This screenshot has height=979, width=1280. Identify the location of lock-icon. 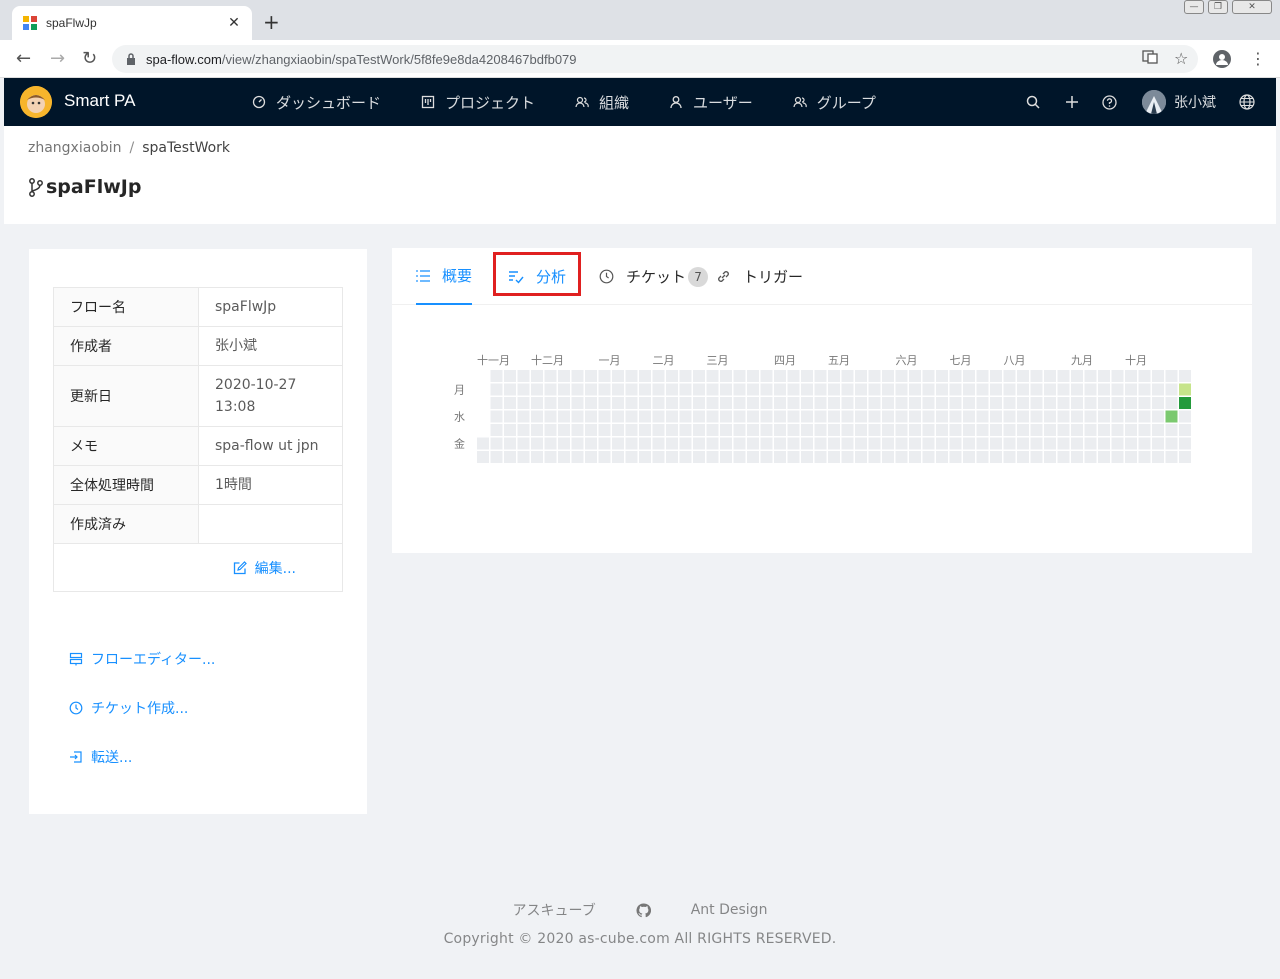
(131, 59).